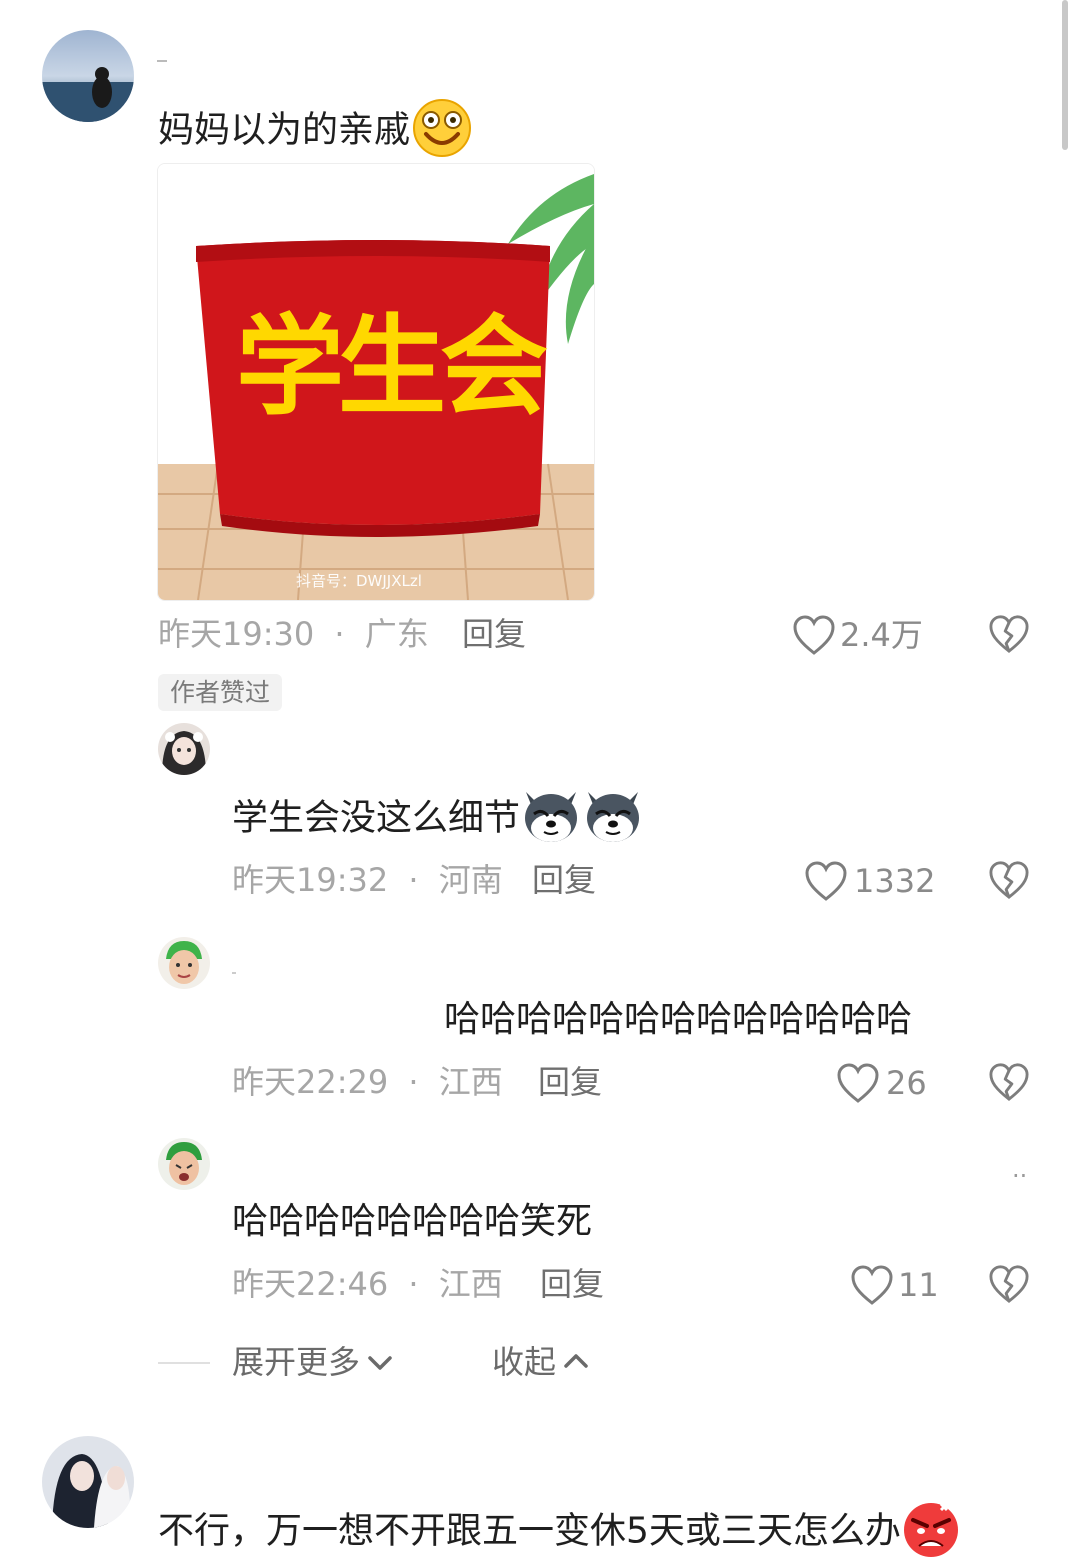  Describe the element at coordinates (1019, 1176) in the screenshot. I see `more-options-button: ··` at that location.